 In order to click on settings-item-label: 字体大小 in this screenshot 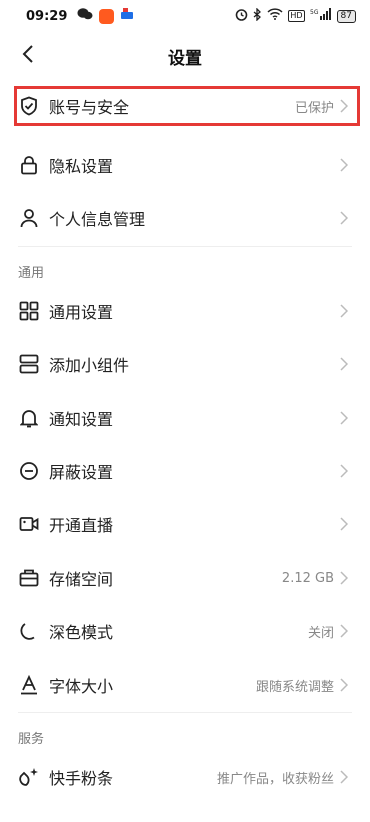, I will do `click(81, 686)`.